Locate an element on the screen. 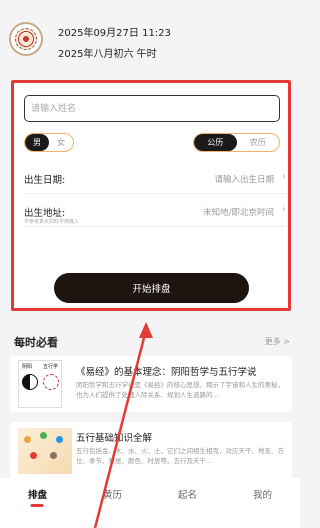  bottom-tab-bar: 排盘 黄历 起名 我的 is located at coordinates (150, 503).